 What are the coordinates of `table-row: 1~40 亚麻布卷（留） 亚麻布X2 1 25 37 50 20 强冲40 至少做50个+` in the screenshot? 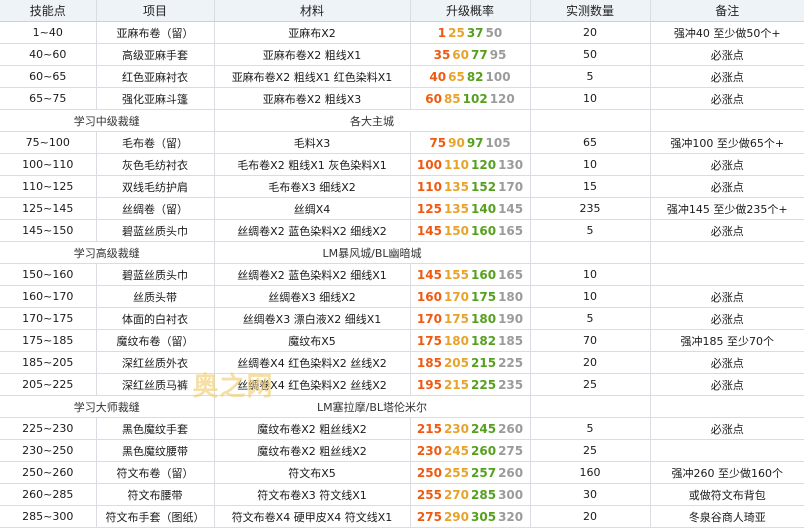 It's located at (402, 32).